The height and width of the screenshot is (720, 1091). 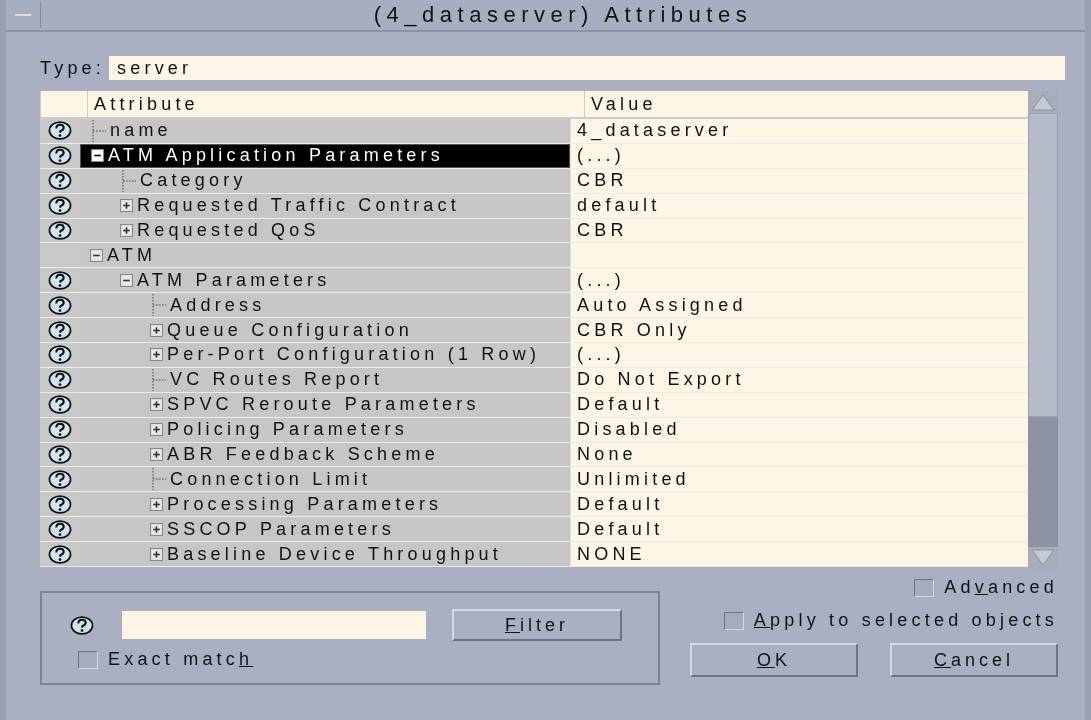 What do you see at coordinates (1043, 265) in the screenshot?
I see `scroll-thumb` at bounding box center [1043, 265].